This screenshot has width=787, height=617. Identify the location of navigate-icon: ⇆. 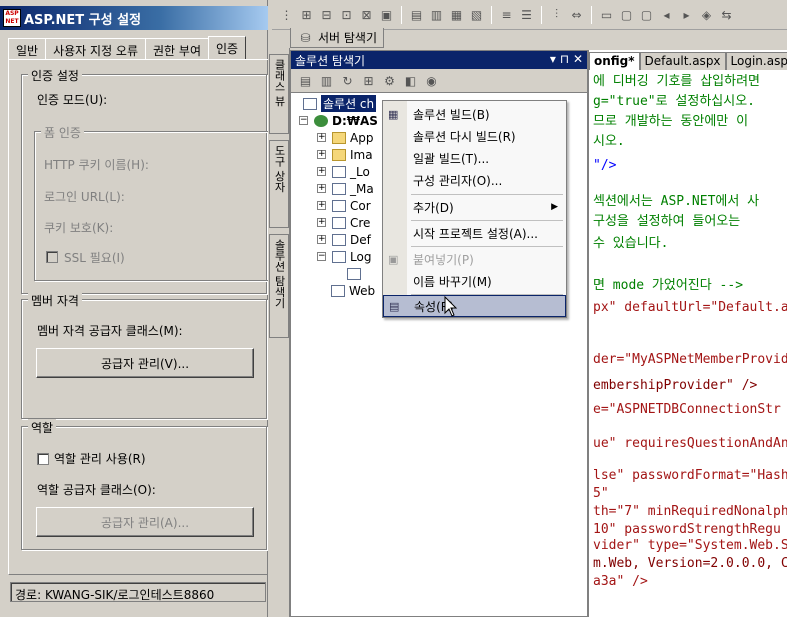
(726, 14).